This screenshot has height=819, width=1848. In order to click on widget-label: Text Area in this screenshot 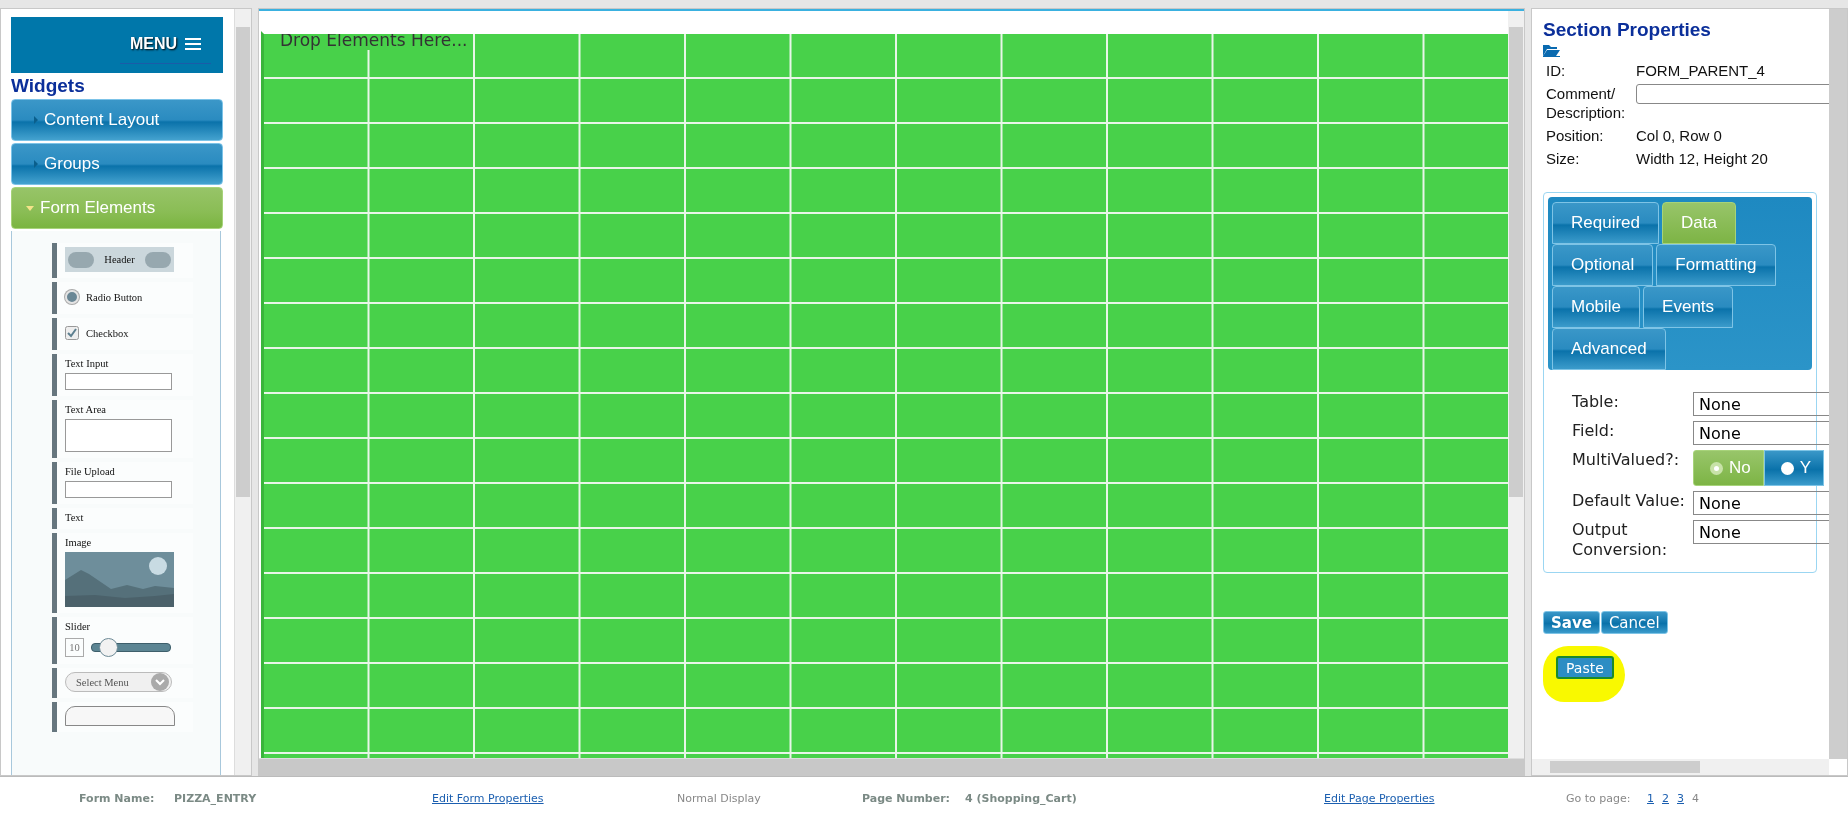, I will do `click(86, 409)`.